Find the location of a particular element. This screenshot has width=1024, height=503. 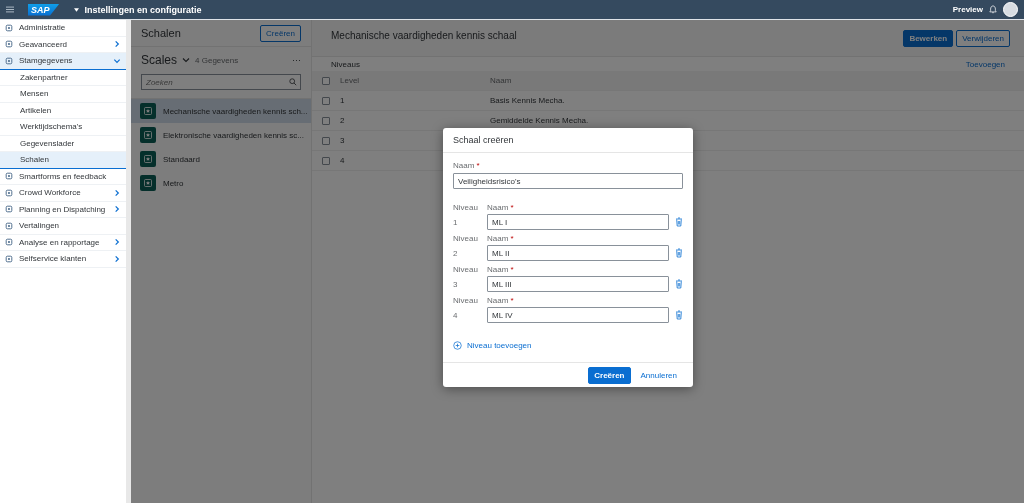

avatar is located at coordinates (1010, 9).